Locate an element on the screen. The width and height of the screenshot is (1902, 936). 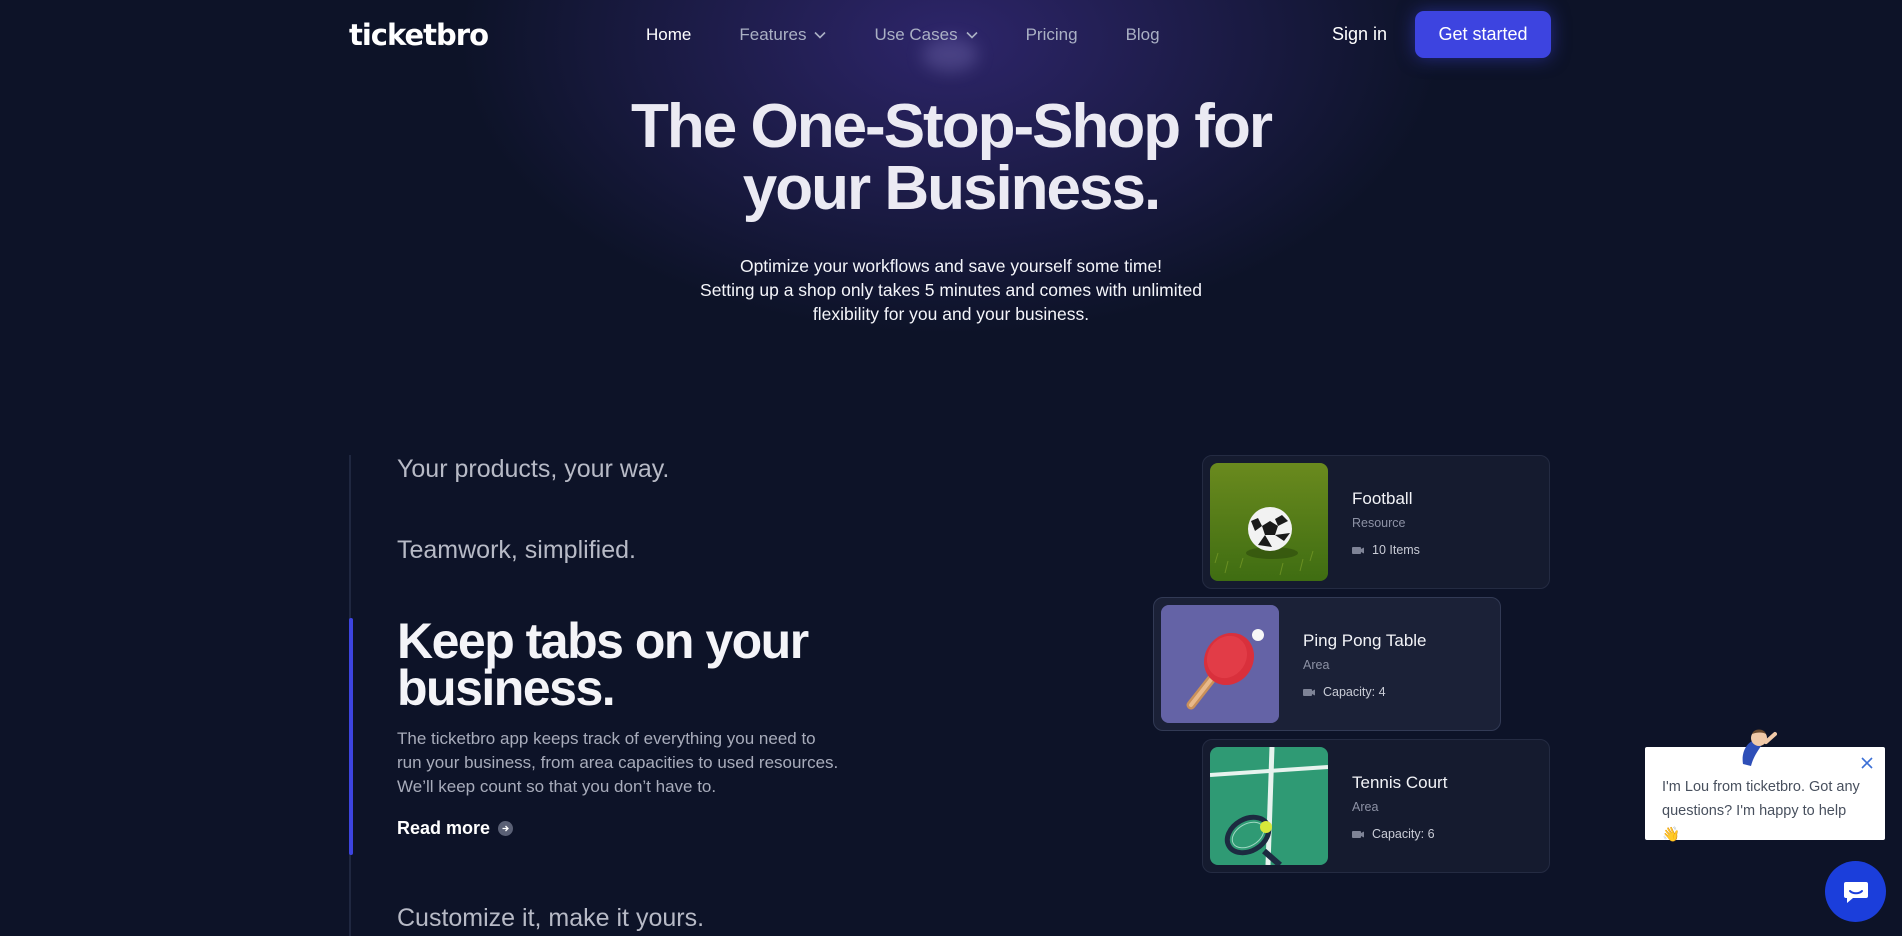
card-meta-value: 10 Items is located at coordinates (1396, 550).